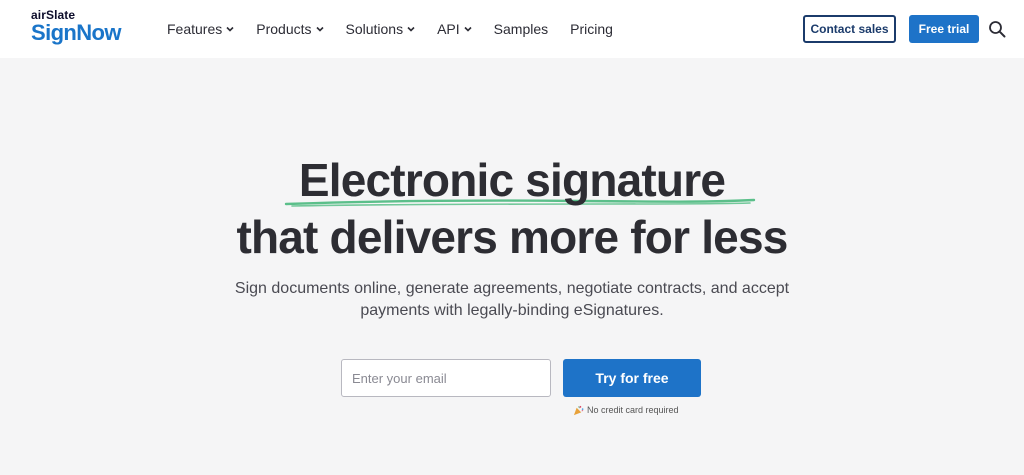  What do you see at coordinates (446, 378) in the screenshot?
I see `email-input` at bounding box center [446, 378].